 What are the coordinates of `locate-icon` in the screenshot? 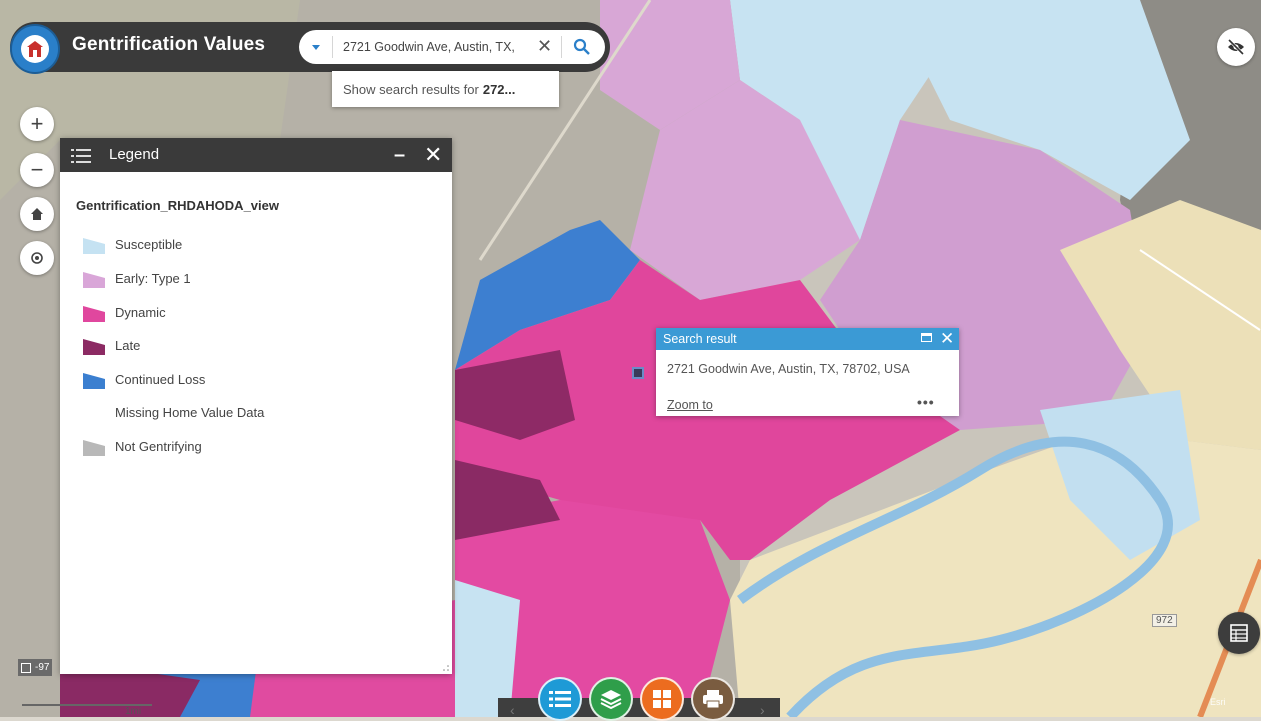 It's located at (37, 258).